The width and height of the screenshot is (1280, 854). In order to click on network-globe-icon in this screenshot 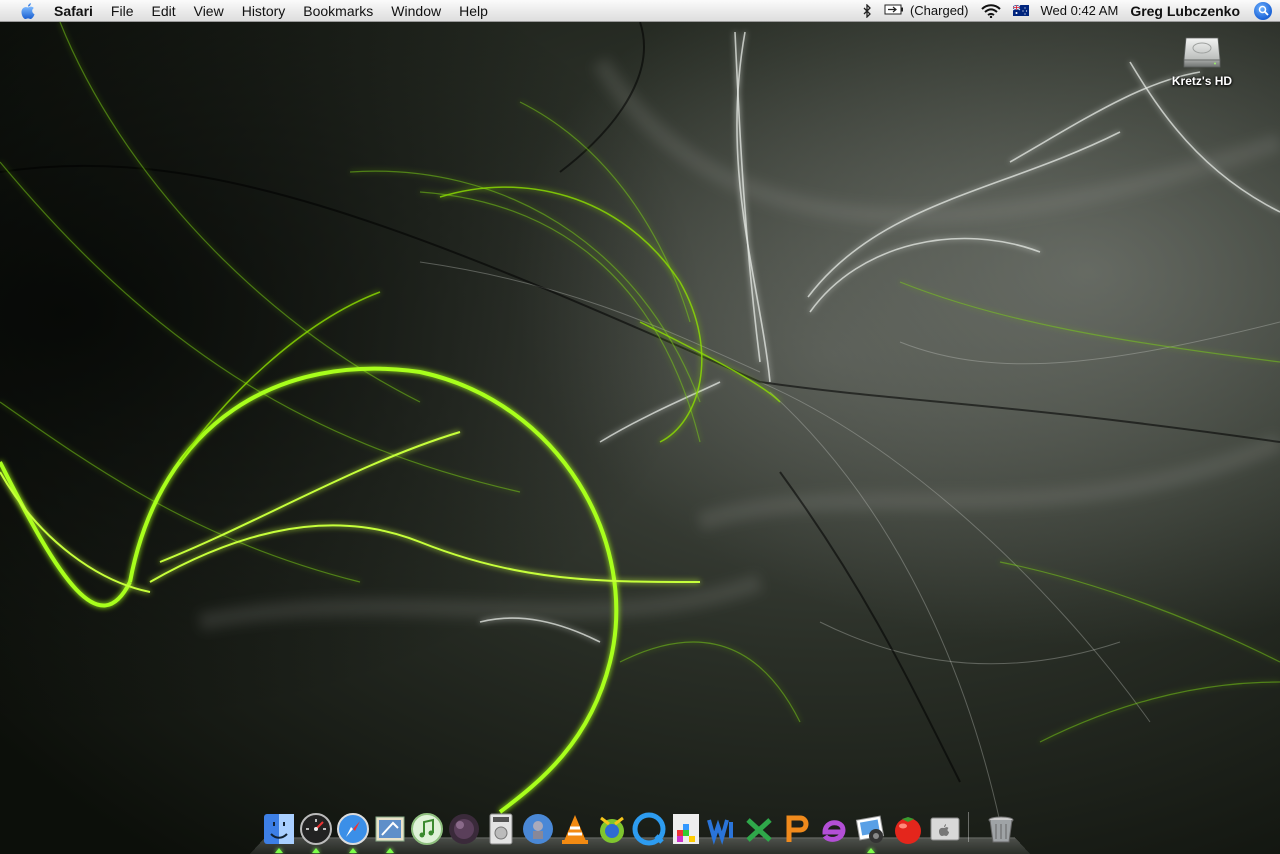, I will do `click(538, 829)`.